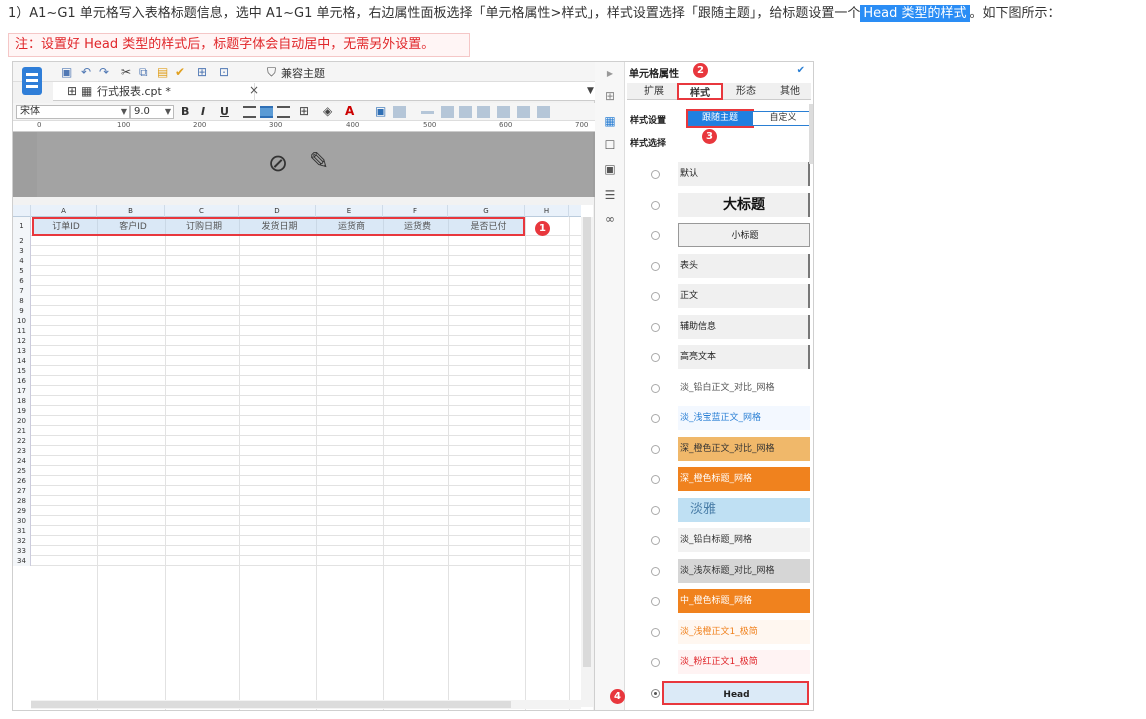  I want to click on scrollbar-thumb, so click(271, 704).